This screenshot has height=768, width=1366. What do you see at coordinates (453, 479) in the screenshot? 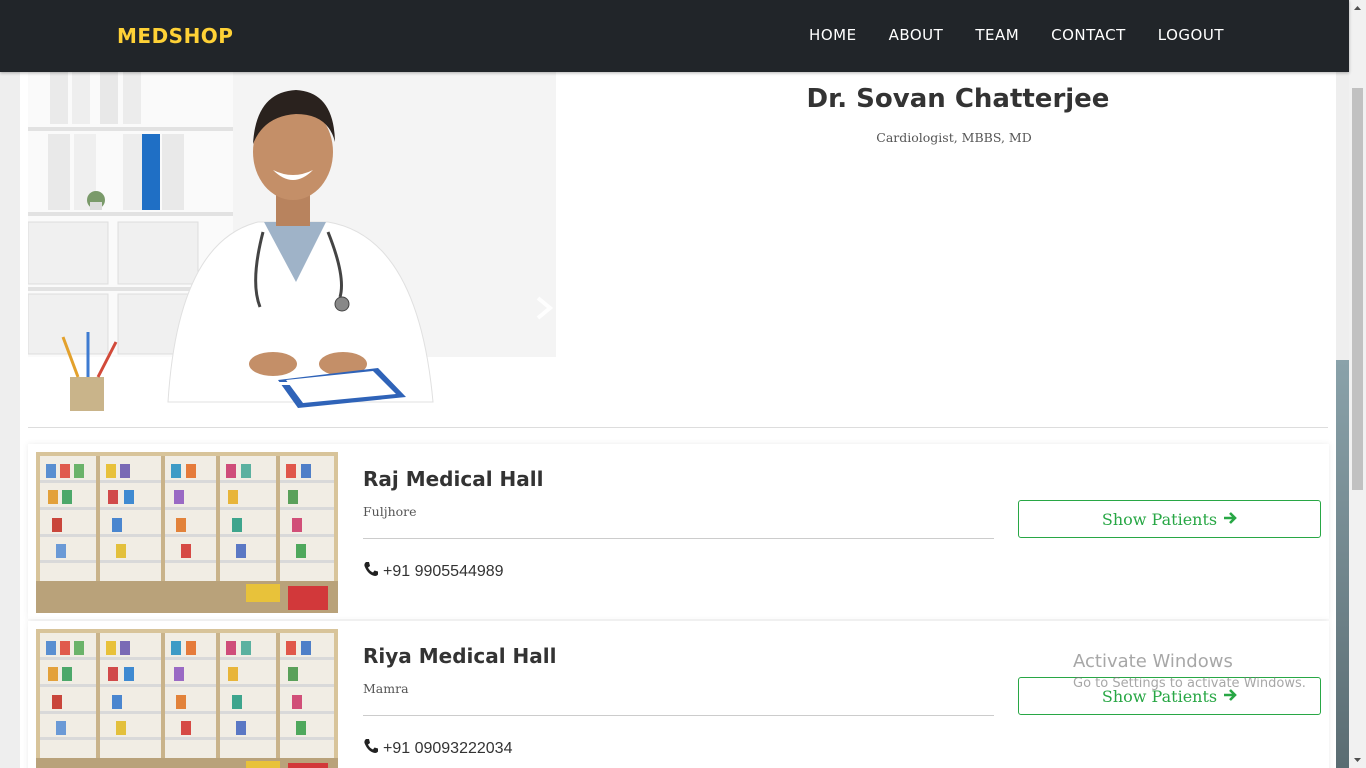
I see `shop-name: Raj Medical Hall` at bounding box center [453, 479].